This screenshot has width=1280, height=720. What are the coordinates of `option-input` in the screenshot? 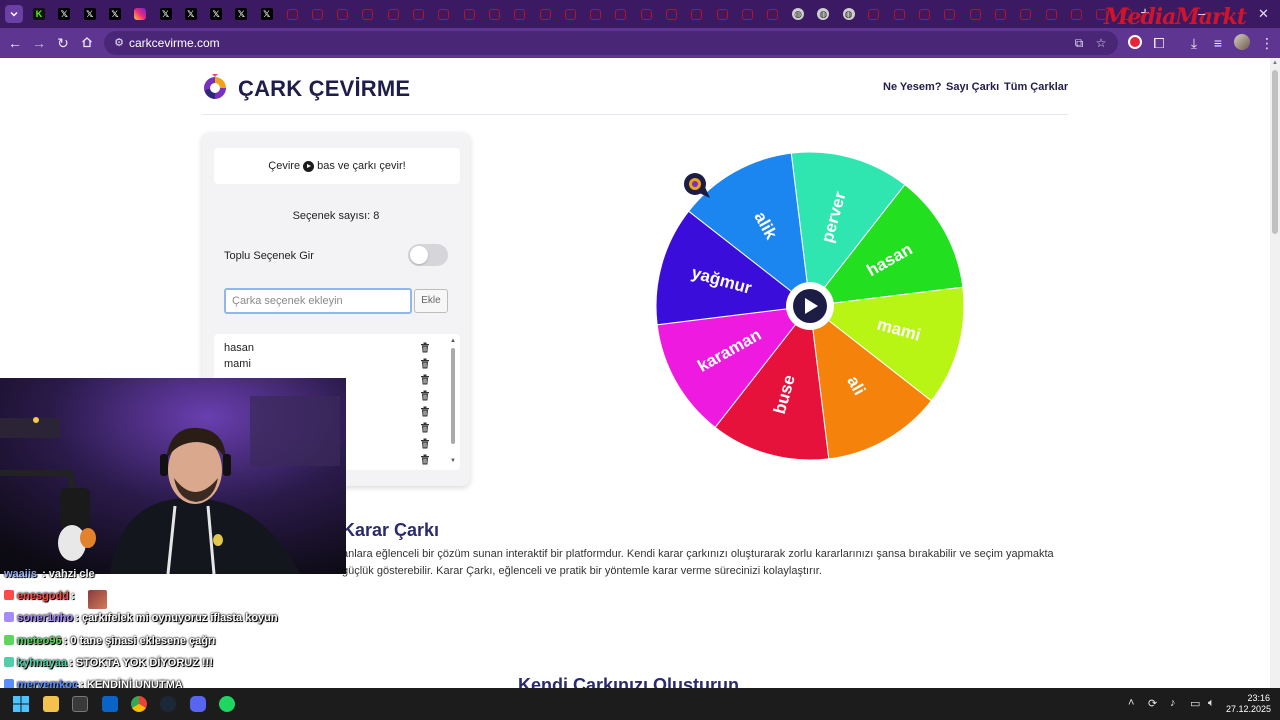 It's located at (318, 301).